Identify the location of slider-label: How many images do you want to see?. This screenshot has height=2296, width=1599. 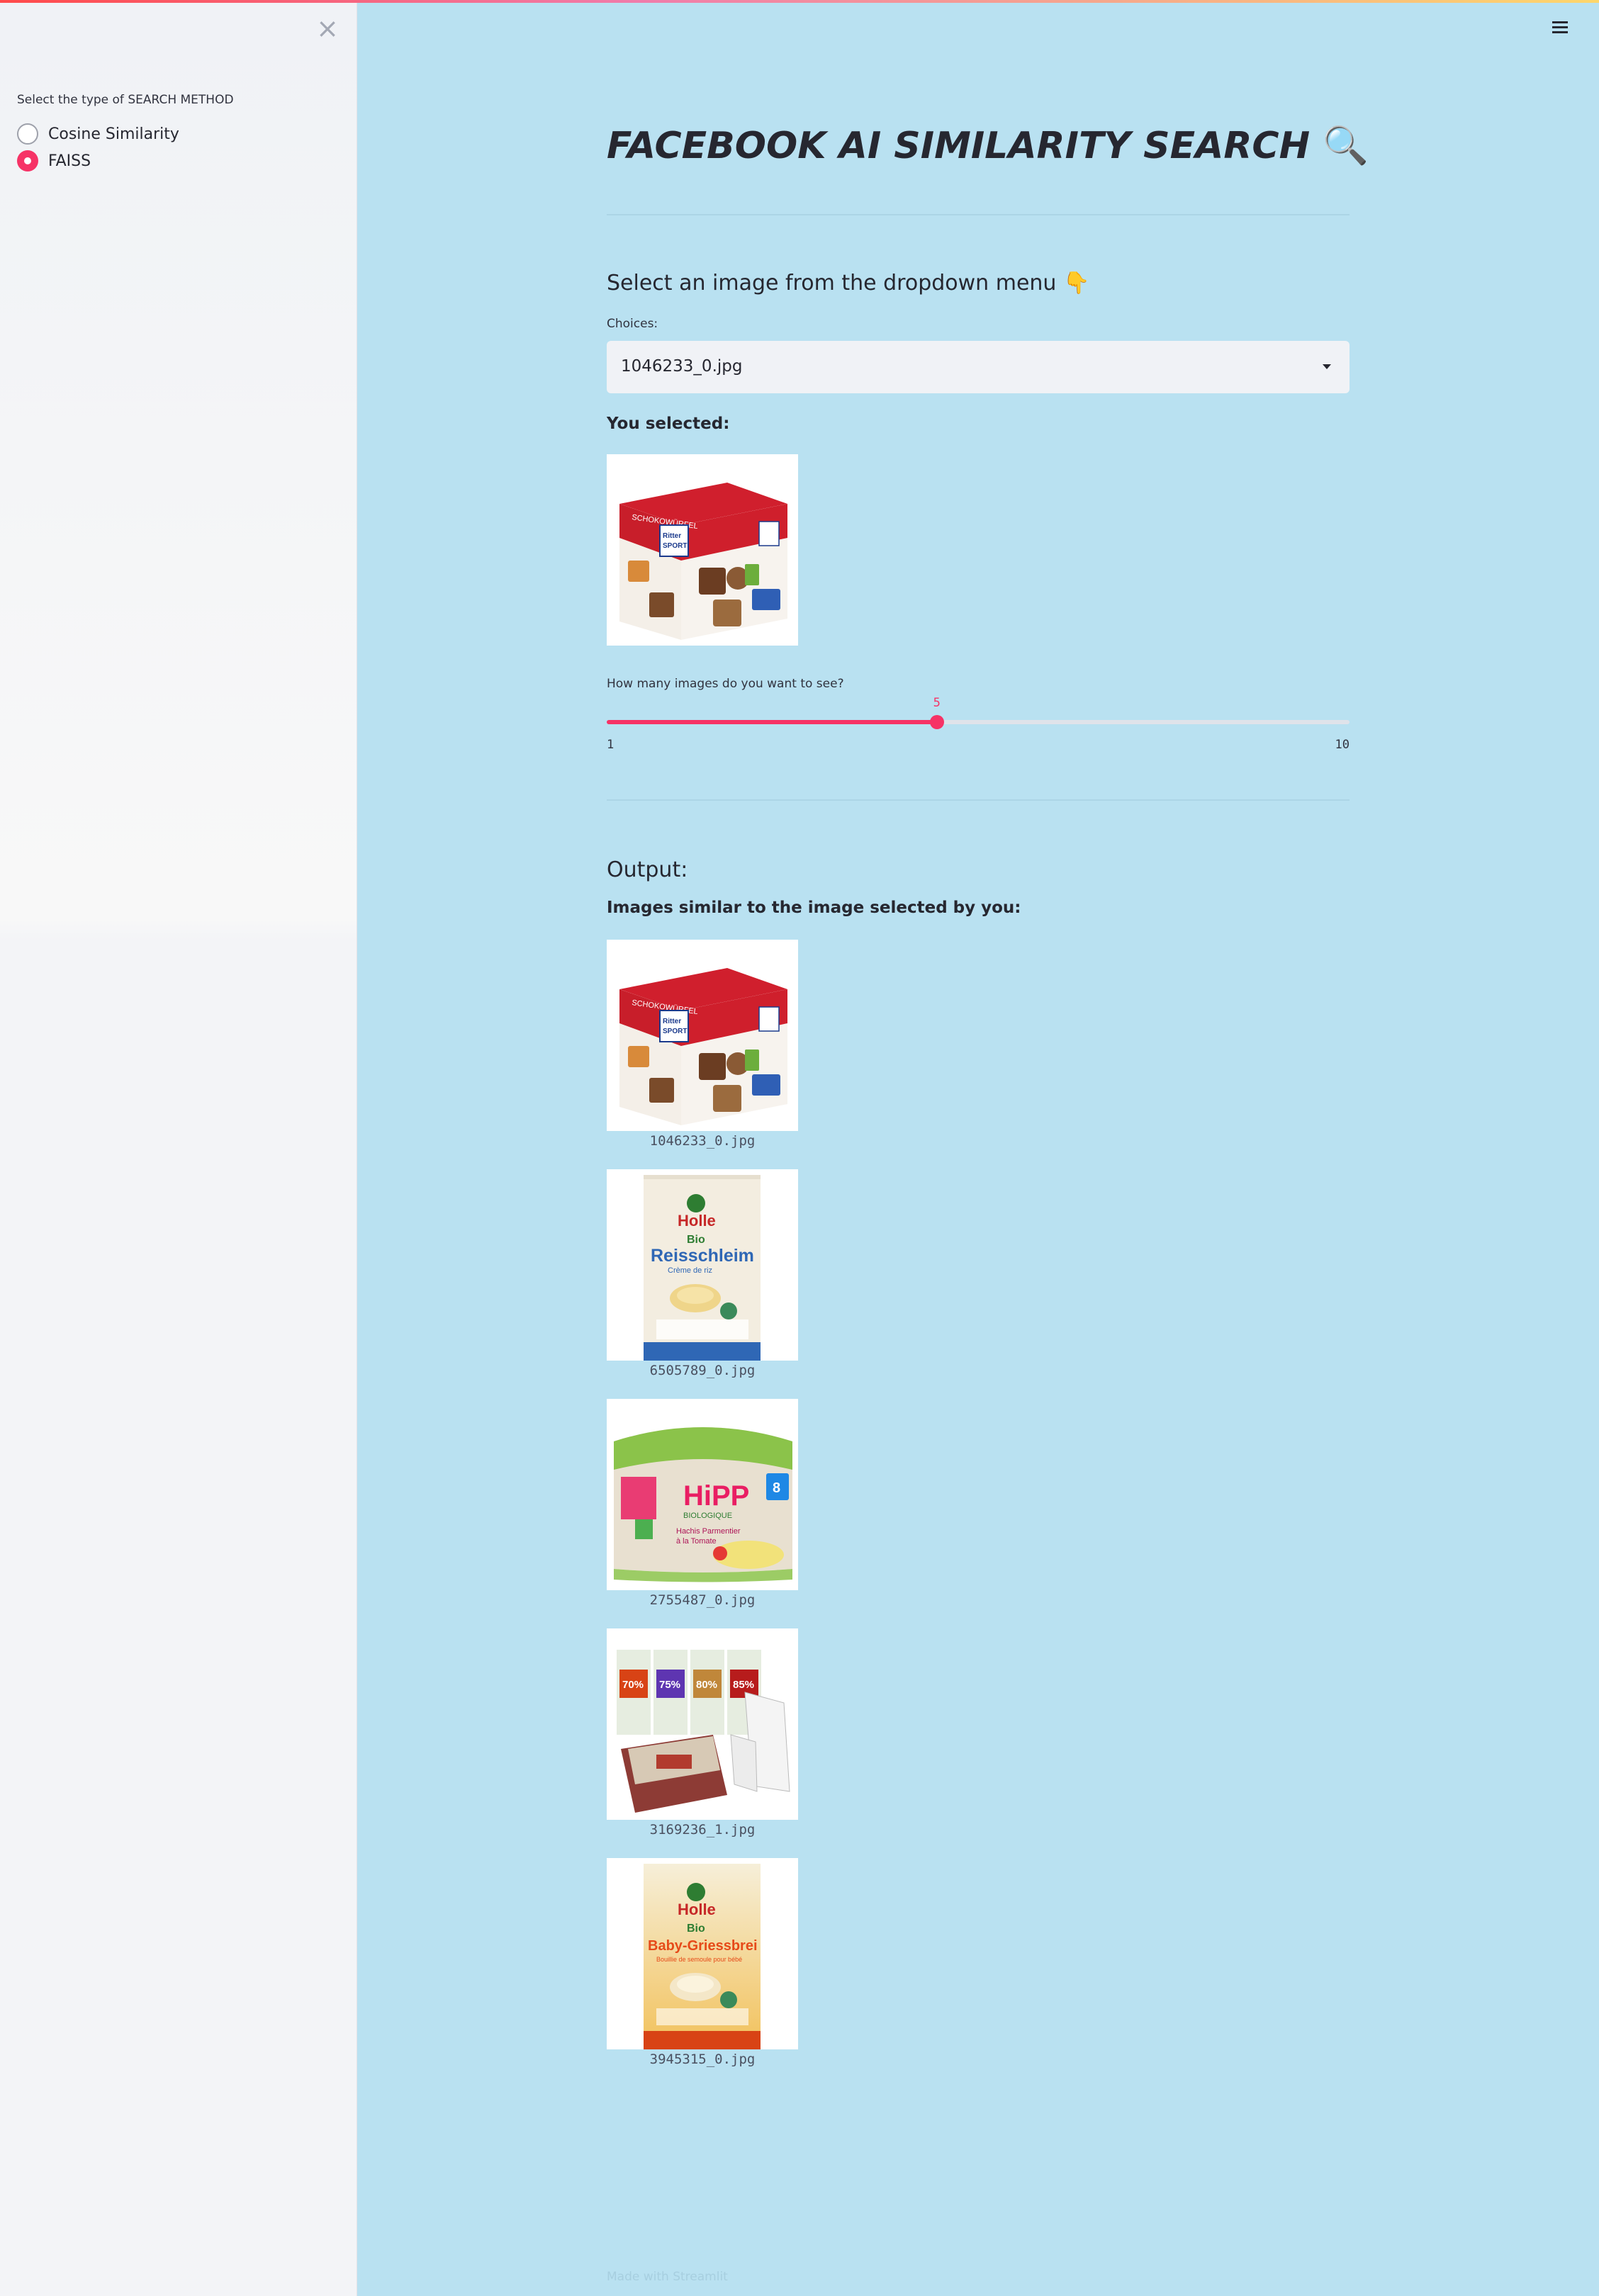
(725, 684).